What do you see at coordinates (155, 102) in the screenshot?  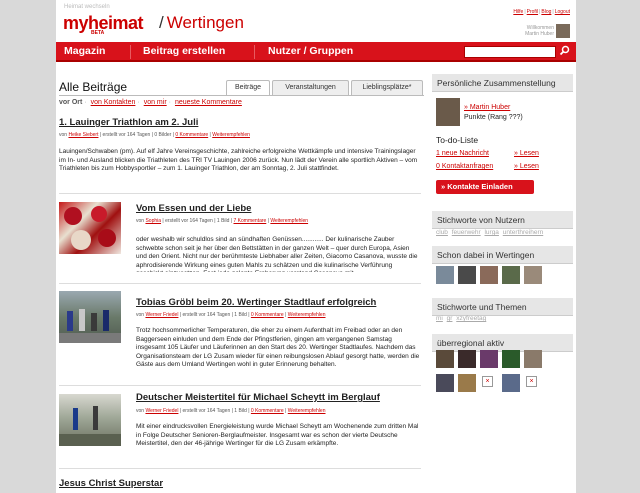 I see `subnav-mine: von mir` at bounding box center [155, 102].